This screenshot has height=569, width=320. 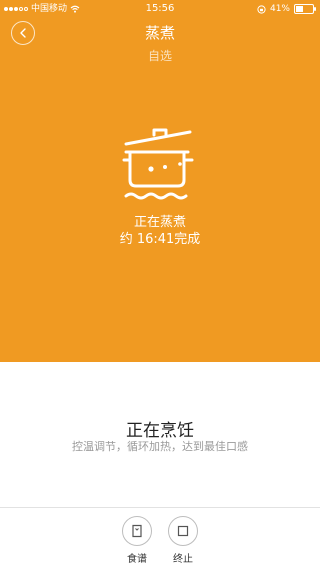 I want to click on info-description: 控温调节，循环加热，达到最佳口感, so click(x=160, y=446).